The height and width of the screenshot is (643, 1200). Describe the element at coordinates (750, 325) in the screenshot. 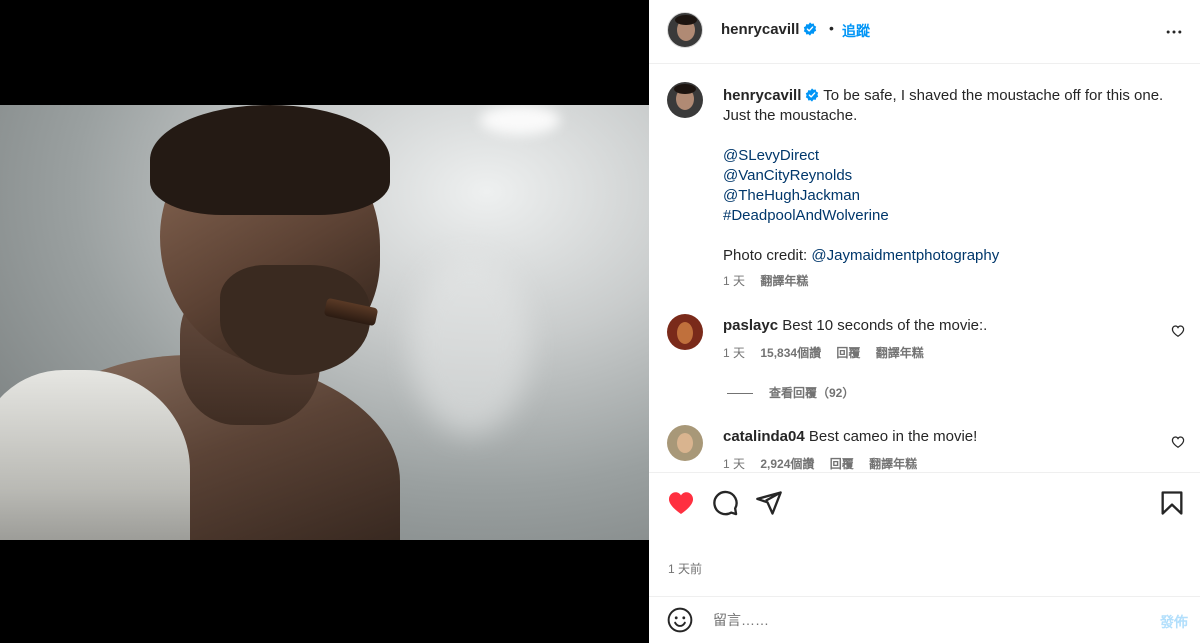

I see `commenter-username: paslayc` at that location.